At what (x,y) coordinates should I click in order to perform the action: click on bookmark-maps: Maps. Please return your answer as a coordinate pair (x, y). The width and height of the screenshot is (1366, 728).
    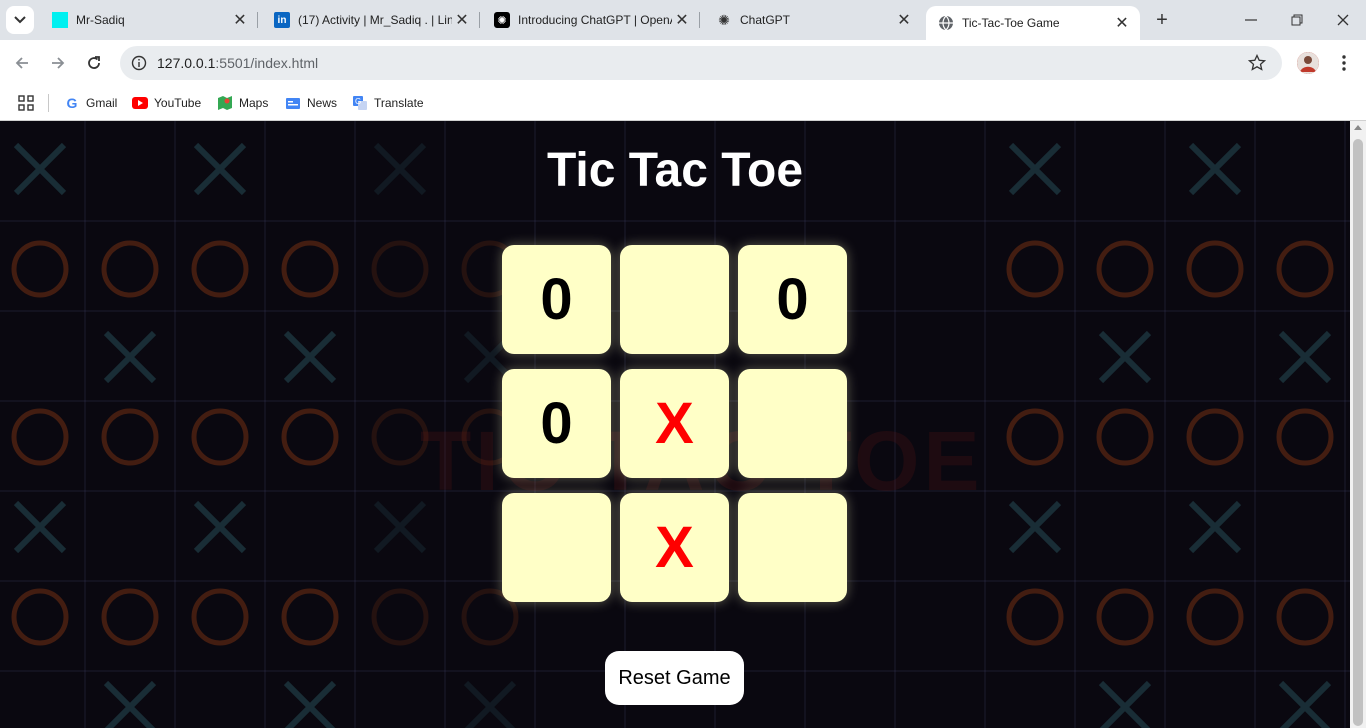
    Looking at the image, I should click on (242, 103).